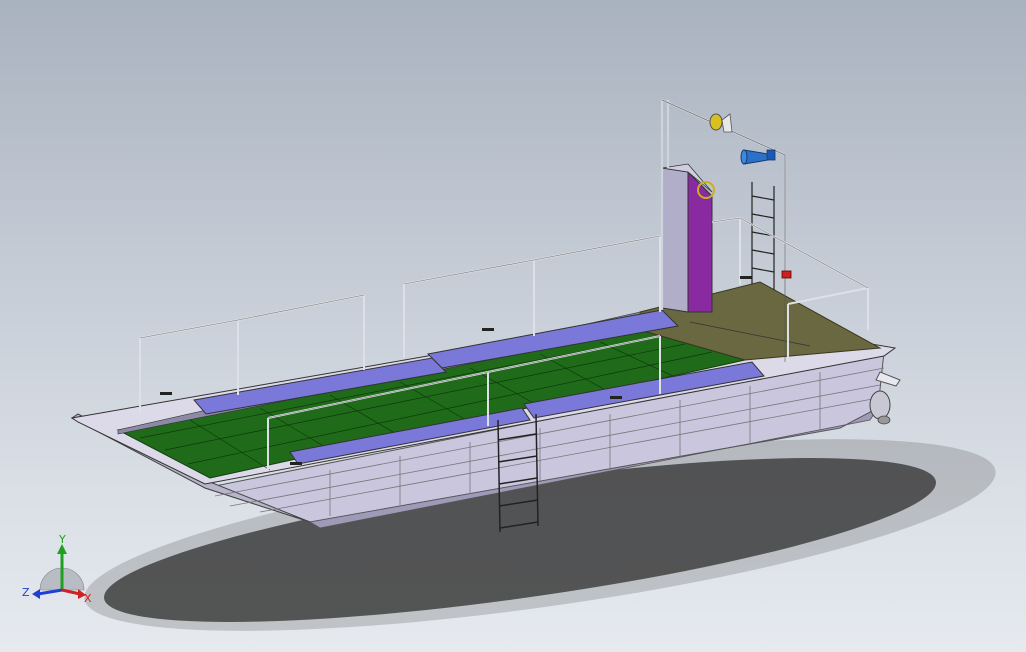 This screenshot has height=652, width=1026. I want to click on z-arrow, so click(36, 594).